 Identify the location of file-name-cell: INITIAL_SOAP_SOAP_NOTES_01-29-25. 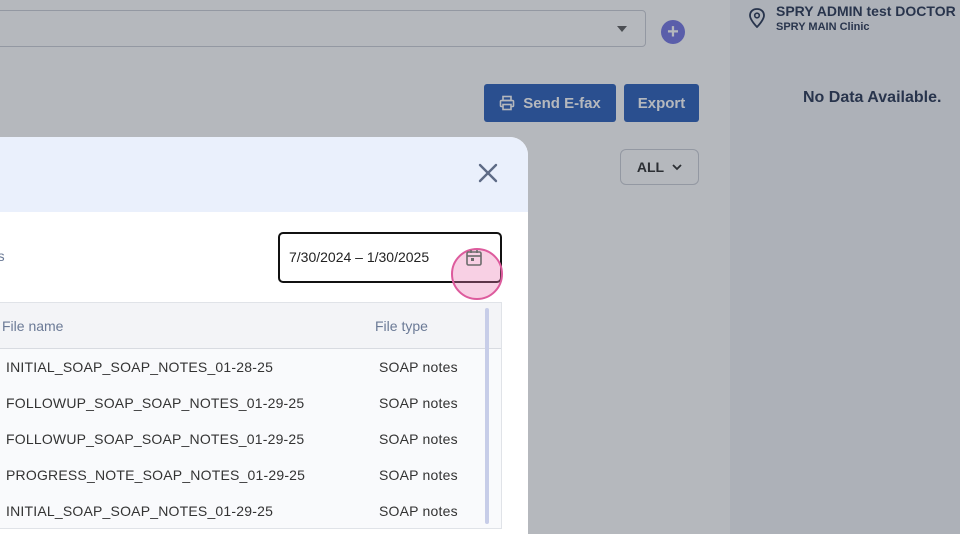
(140, 511).